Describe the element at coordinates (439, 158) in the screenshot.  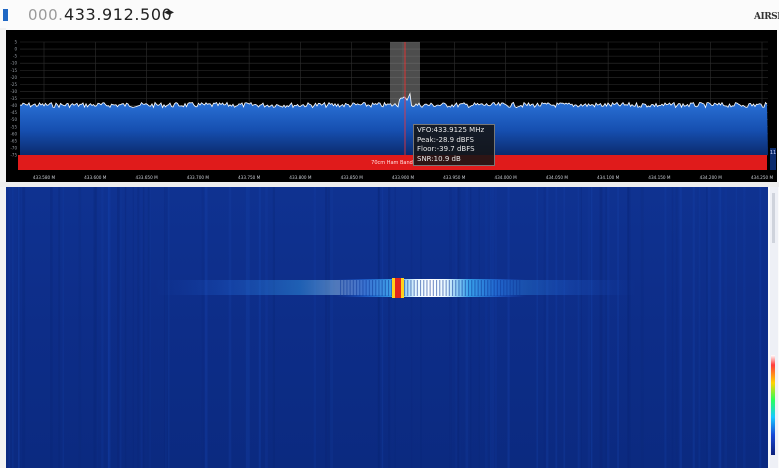
I see `tooltip-snr: SNR:10.9 dB` at that location.